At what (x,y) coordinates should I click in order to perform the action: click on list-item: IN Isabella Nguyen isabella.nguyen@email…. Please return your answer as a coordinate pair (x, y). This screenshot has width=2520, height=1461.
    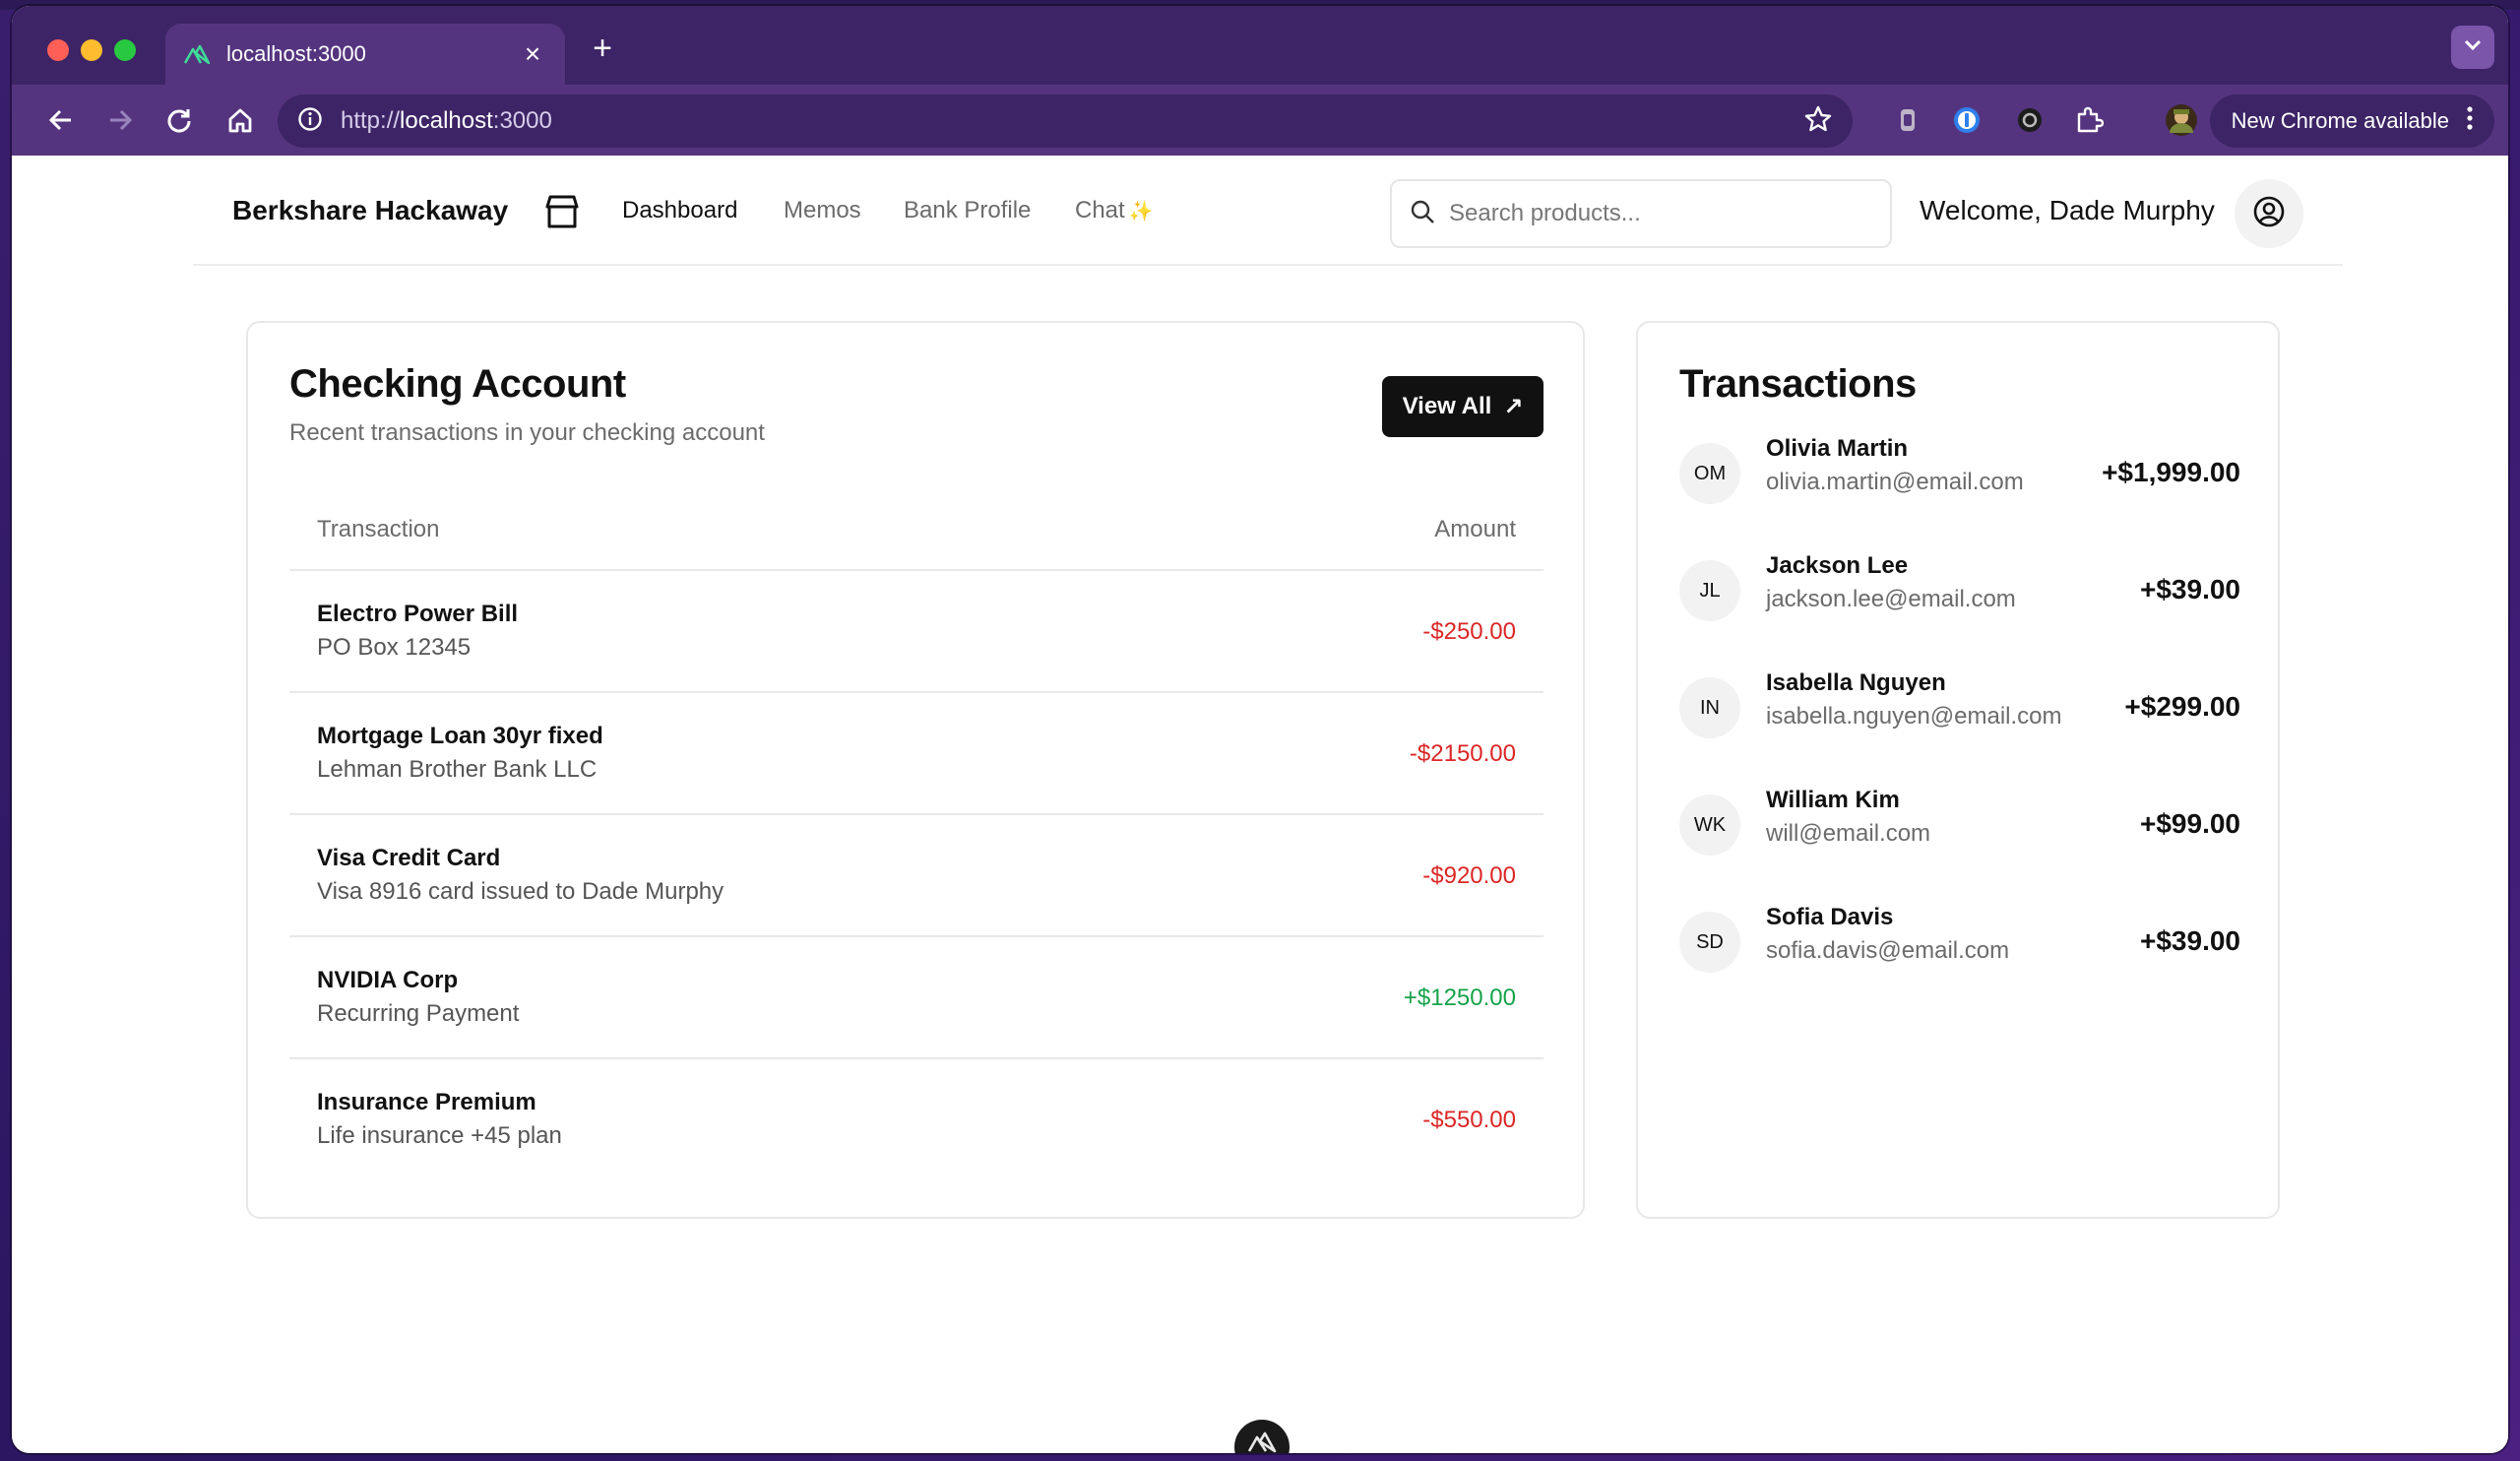
    Looking at the image, I should click on (1959, 731).